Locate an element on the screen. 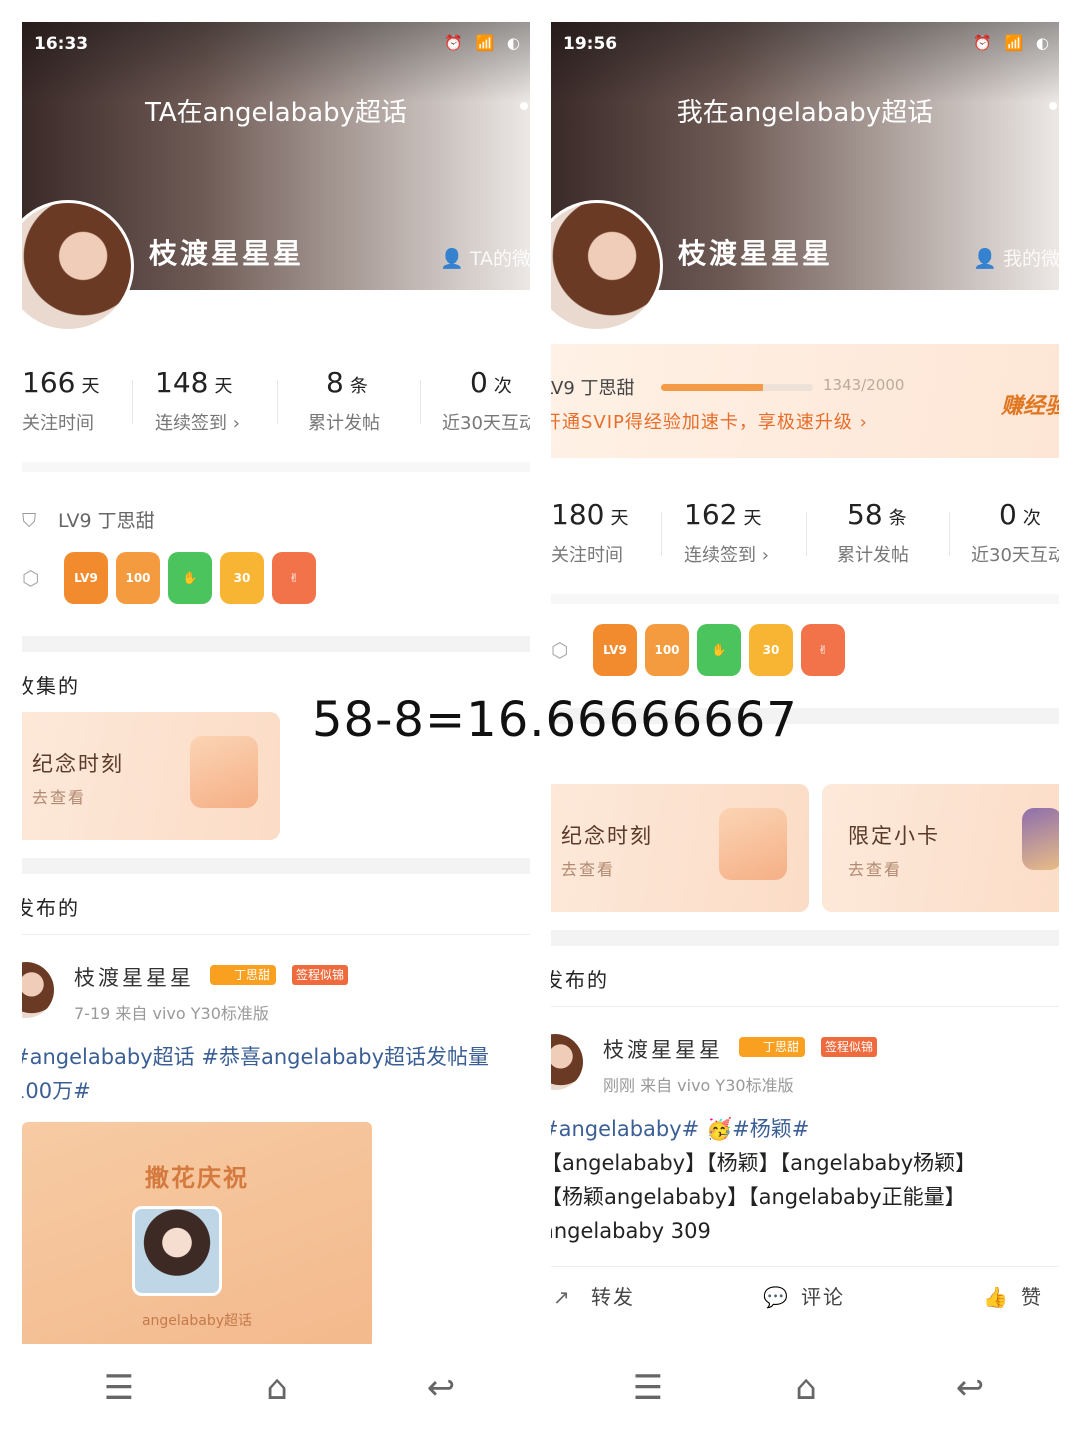 Image resolution: width=1080 pixels, height=1440 pixels. share-icon: ↗ is located at coordinates (562, 1297).